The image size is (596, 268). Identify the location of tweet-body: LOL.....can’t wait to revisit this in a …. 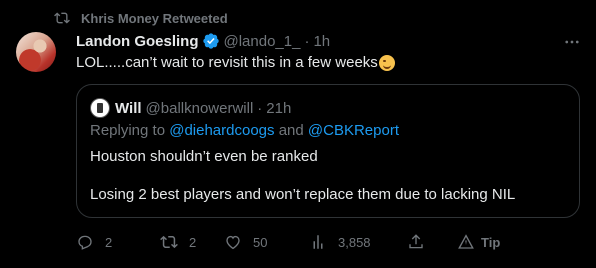
(227, 62).